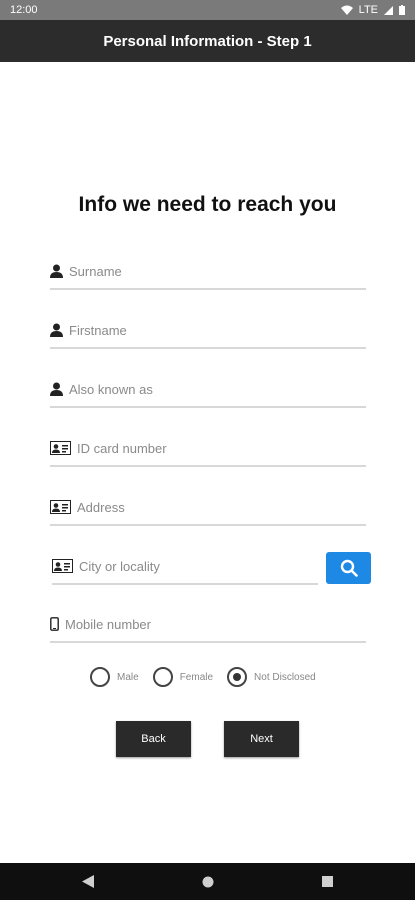  What do you see at coordinates (346, 10) in the screenshot?
I see `wifi-icon` at bounding box center [346, 10].